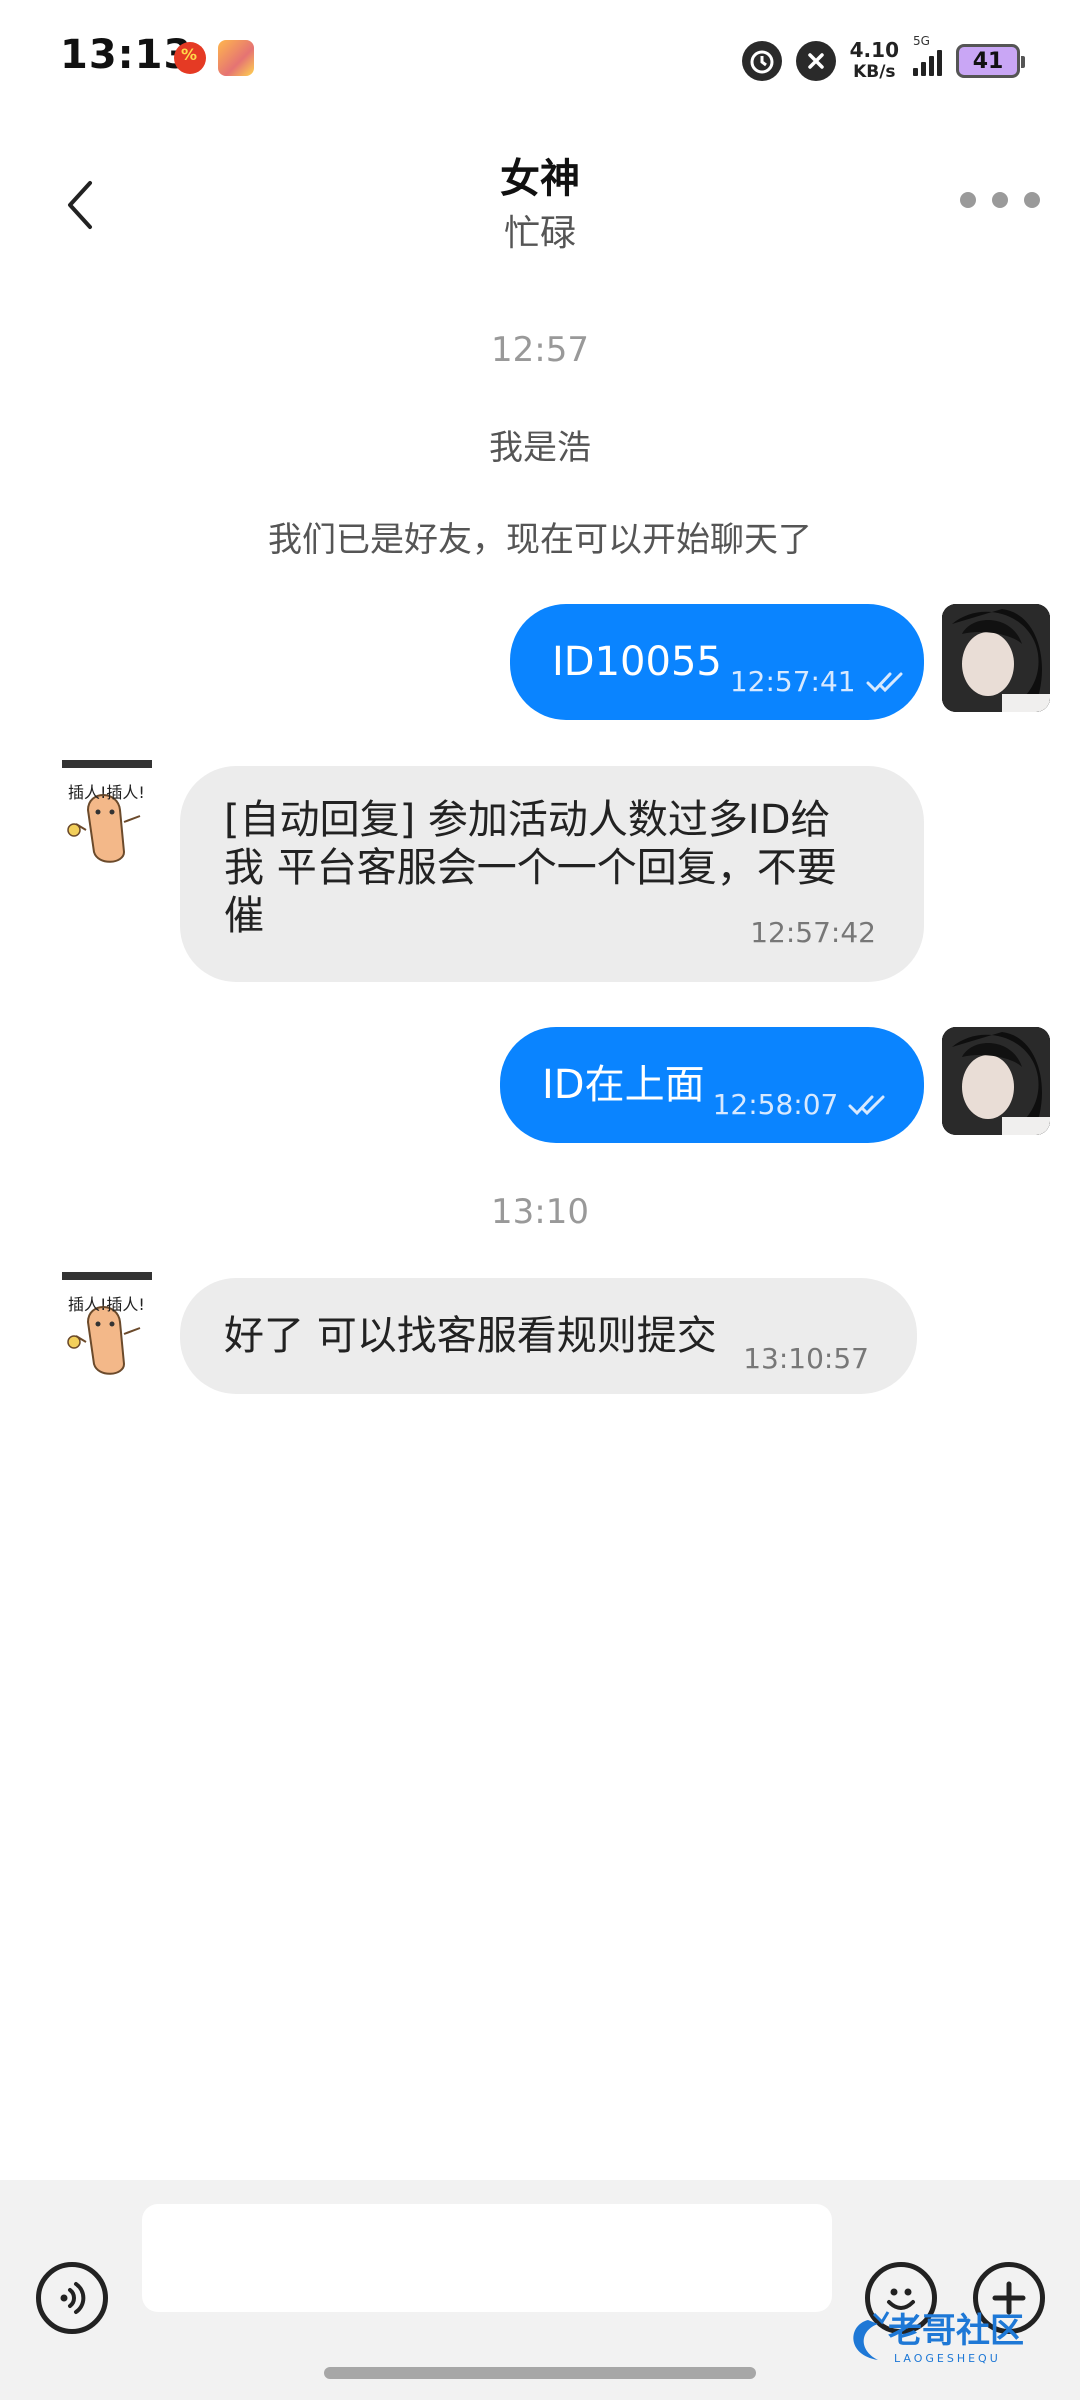  Describe the element at coordinates (927, 55) in the screenshot. I see `signal-icon: 5G` at that location.